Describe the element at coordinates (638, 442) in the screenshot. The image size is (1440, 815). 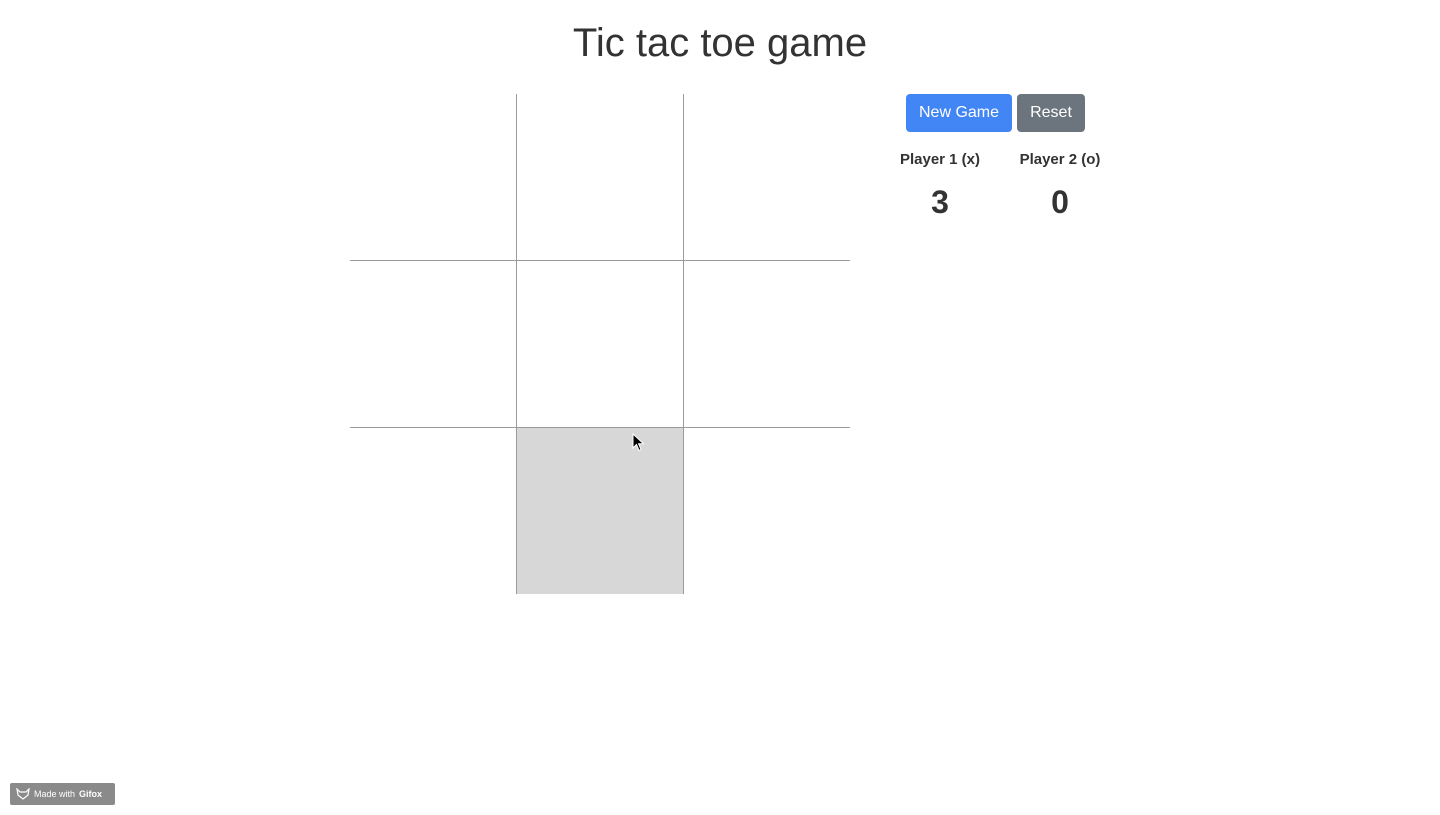
I see `arrow-cursor-icon` at that location.